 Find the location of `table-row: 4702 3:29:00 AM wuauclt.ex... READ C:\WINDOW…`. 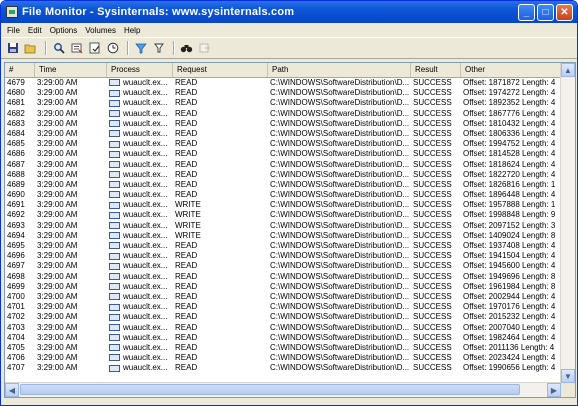

table-row: 4702 3:29:00 AM wuauclt.ex... READ C:\WINDOW… is located at coordinates (283, 317).